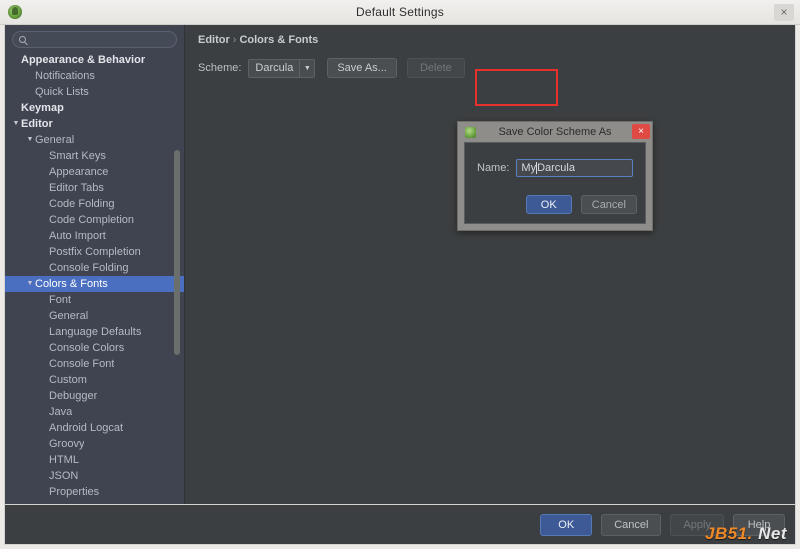  What do you see at coordinates (435, 68) in the screenshot?
I see `delete-button: Delete` at bounding box center [435, 68].